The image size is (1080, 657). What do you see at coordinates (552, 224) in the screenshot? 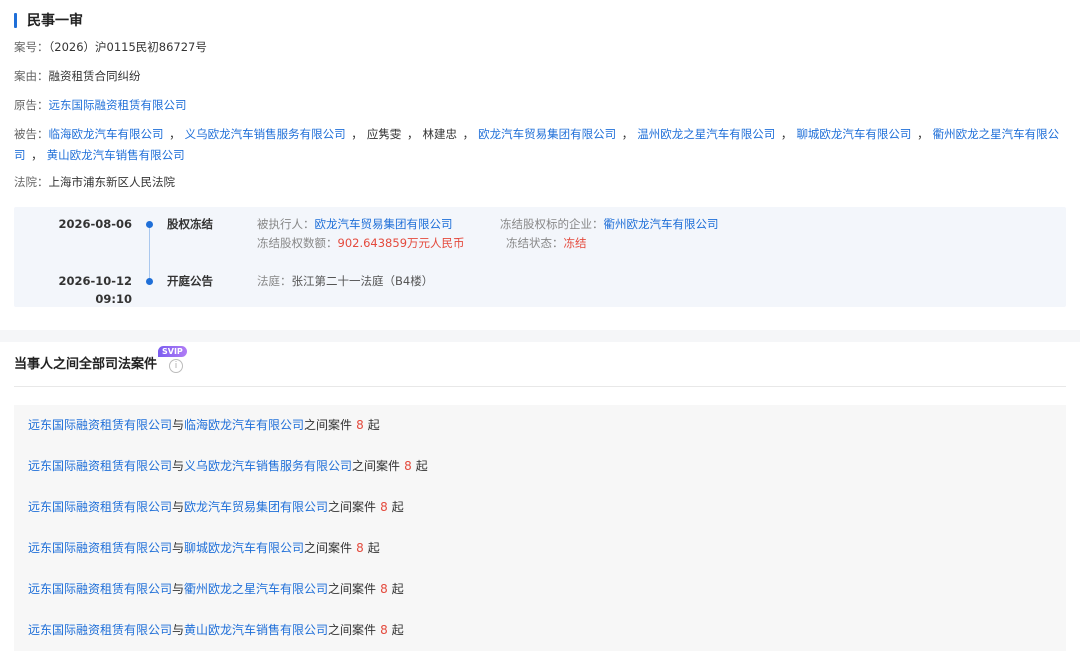
I see `target-label: 冻结股权标的企业：` at bounding box center [552, 224].